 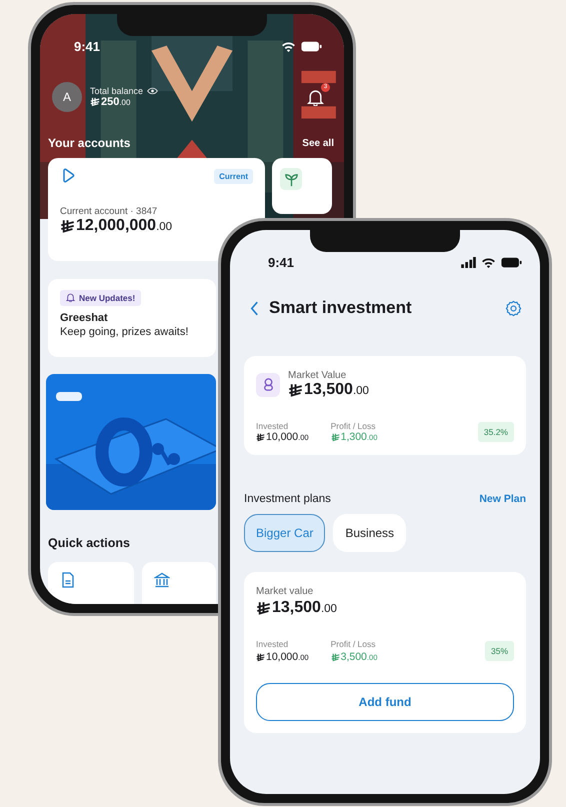 I want to click on account-name: Current account · 3847, so click(x=109, y=211).